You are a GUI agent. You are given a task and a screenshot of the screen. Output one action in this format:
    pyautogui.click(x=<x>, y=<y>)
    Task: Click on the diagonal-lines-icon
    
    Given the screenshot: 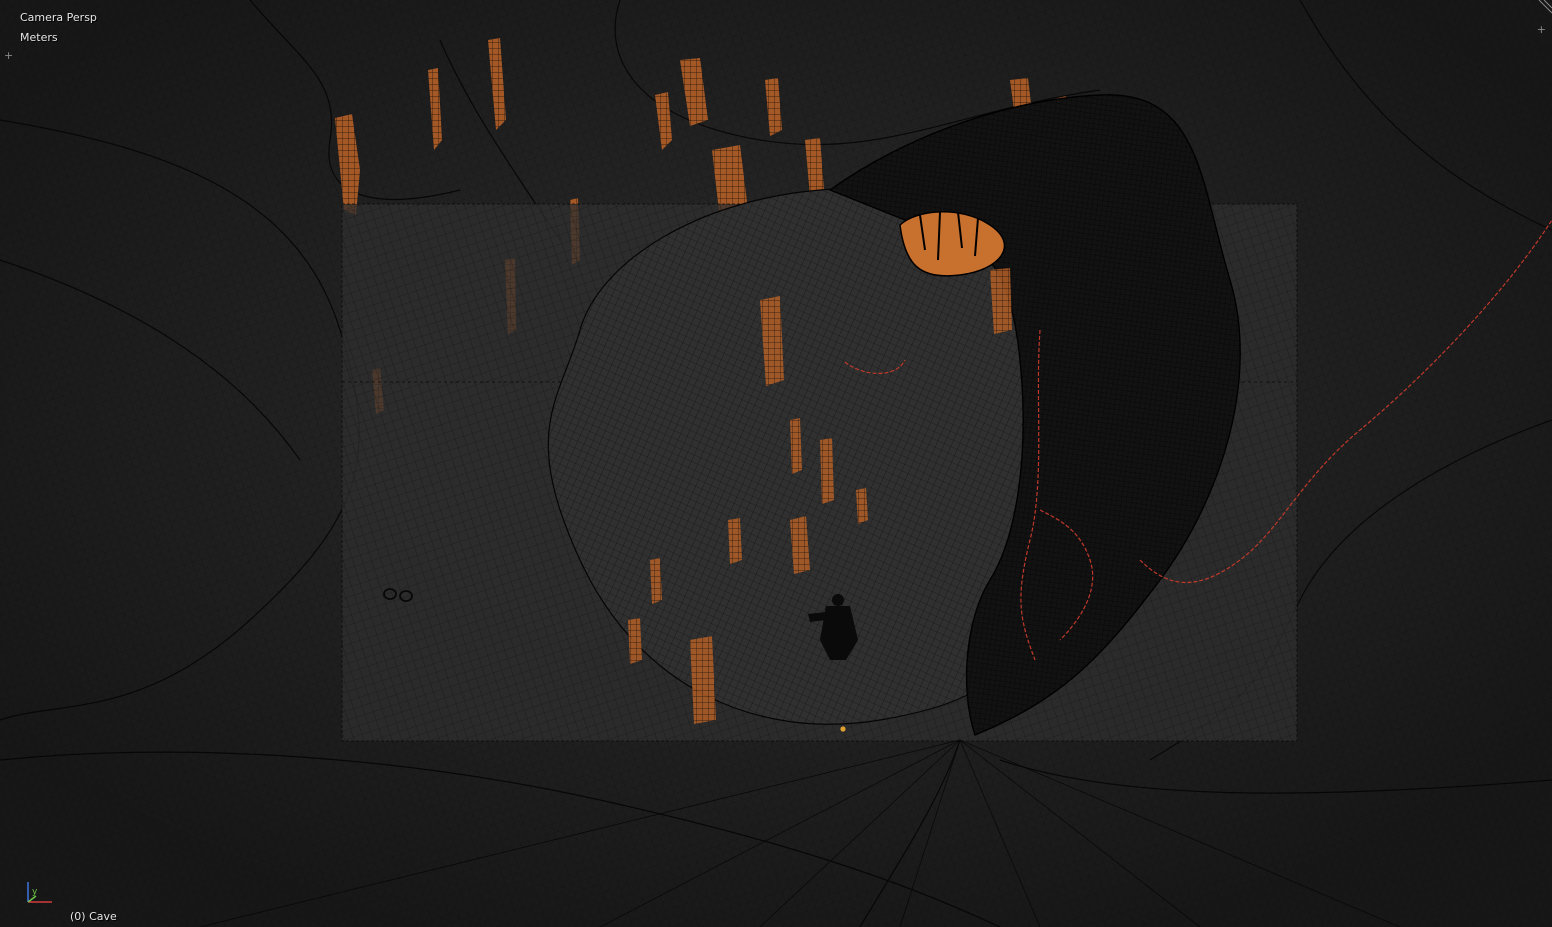 What is the action you would take?
    pyautogui.click(x=1545, y=7)
    